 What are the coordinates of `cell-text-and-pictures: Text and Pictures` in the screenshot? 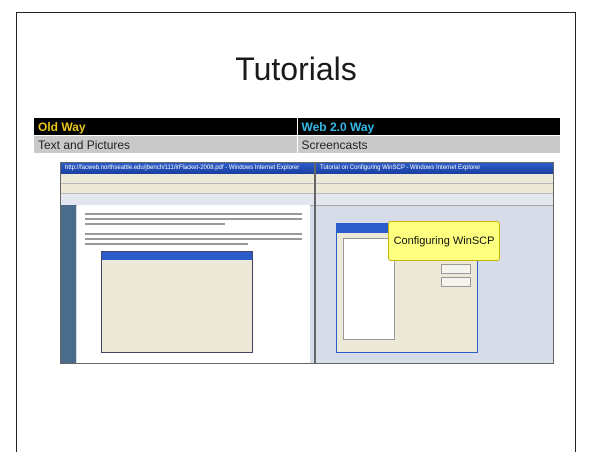 It's located at (165, 144).